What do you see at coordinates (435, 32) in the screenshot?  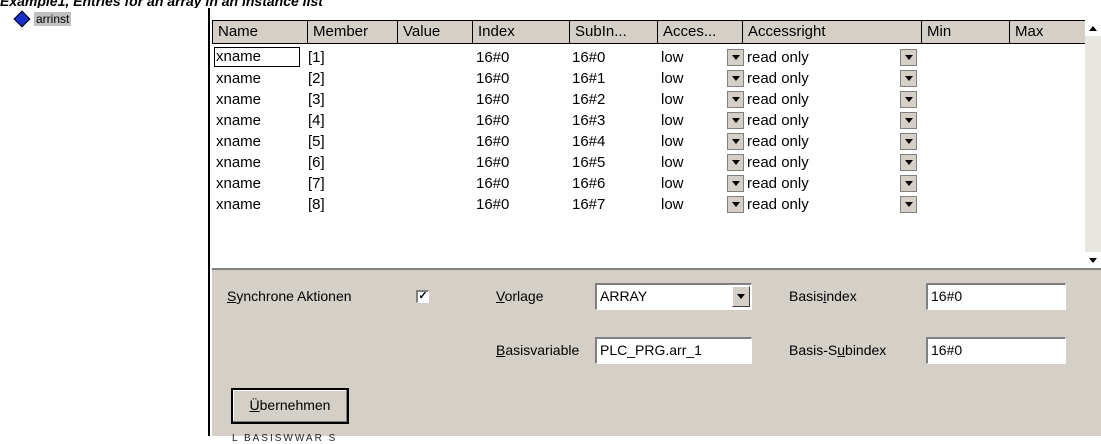 I see `header-col-value: Value` at bounding box center [435, 32].